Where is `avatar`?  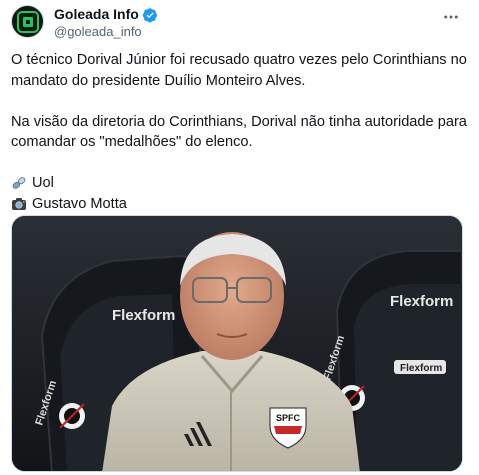
avatar is located at coordinates (27, 21).